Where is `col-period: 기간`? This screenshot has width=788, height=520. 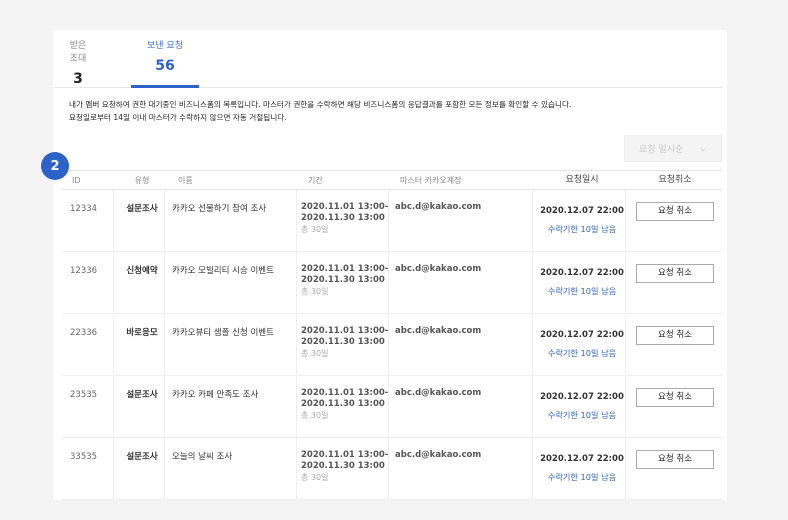 col-period: 기간 is located at coordinates (315, 180).